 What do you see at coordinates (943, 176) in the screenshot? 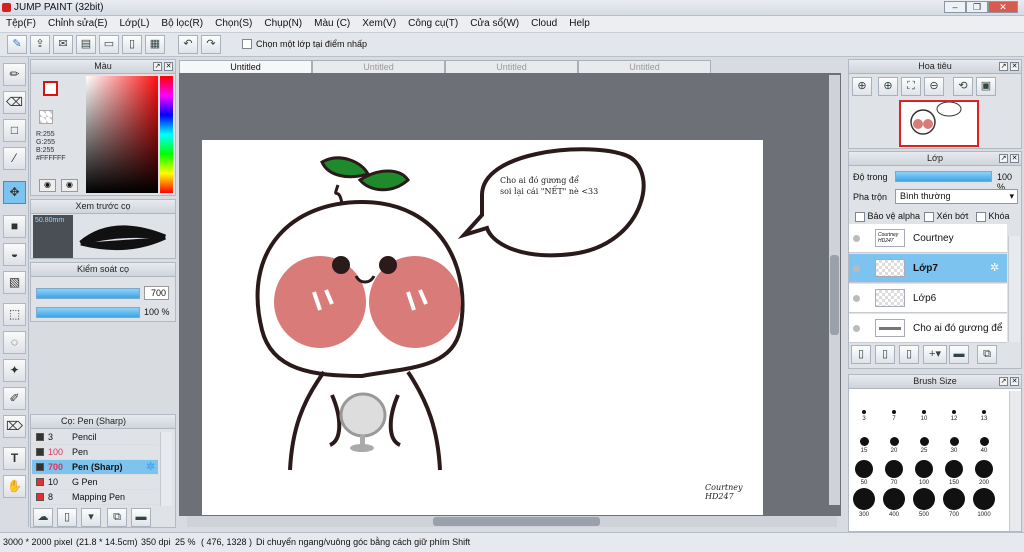
I see `layer-opacity-slider` at bounding box center [943, 176].